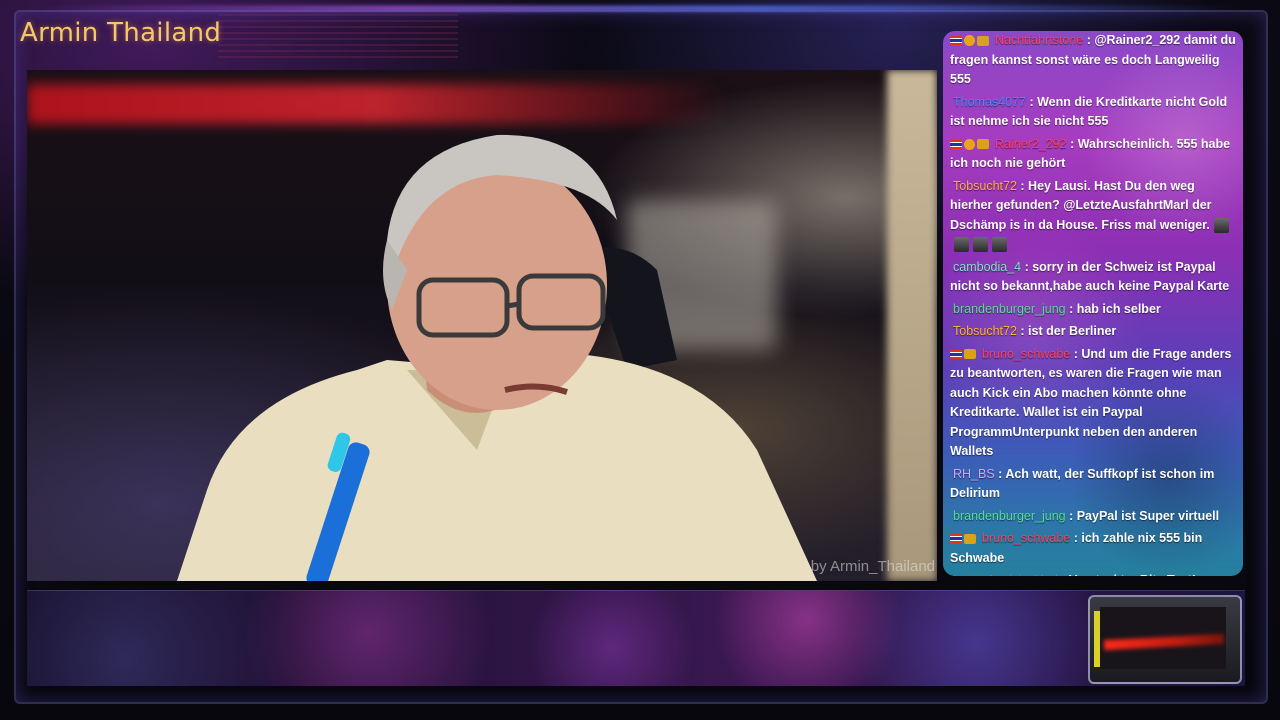  Describe the element at coordinates (1031, 144) in the screenshot. I see `chat-username: Rainer2_292` at that location.